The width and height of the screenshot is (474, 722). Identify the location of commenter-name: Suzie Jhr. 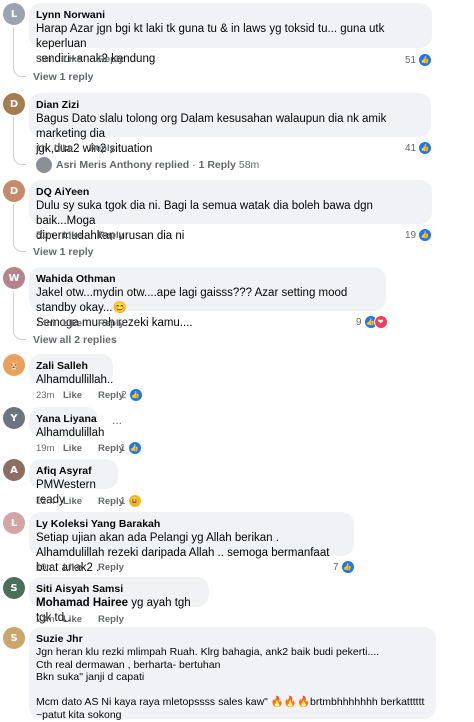
(232, 639).